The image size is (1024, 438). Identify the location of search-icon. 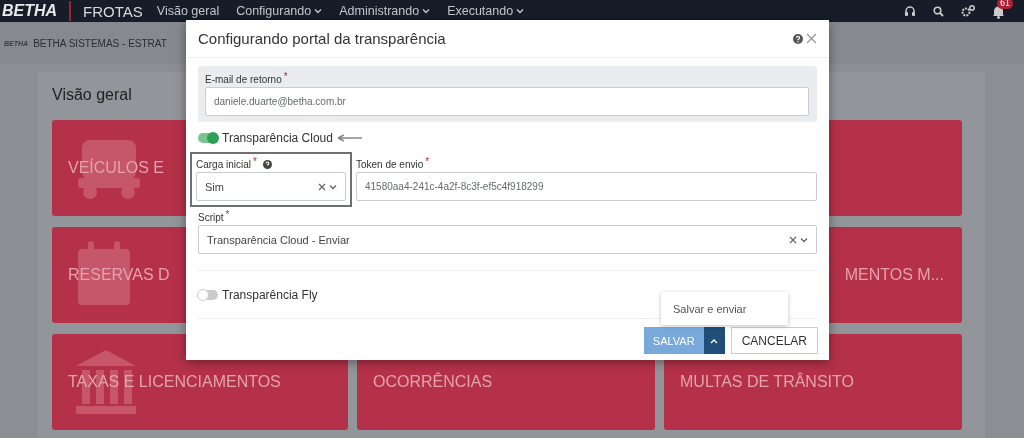
(938, 11).